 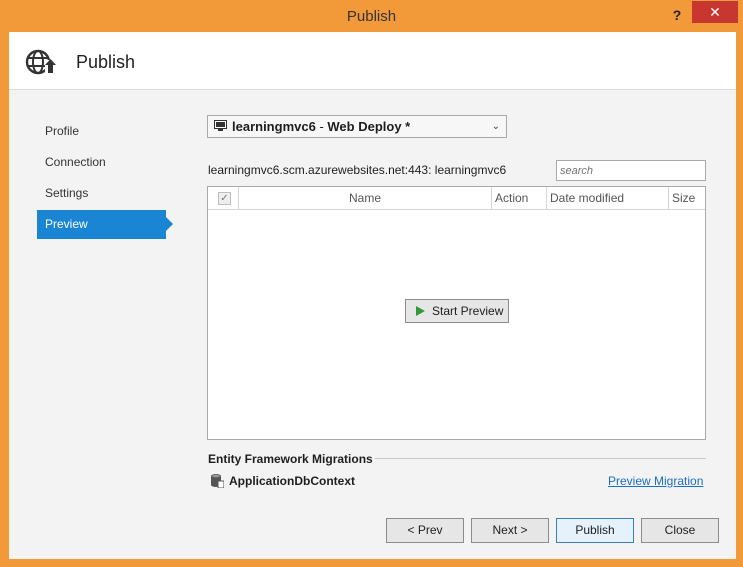 I want to click on nav-item-connection: Connection, so click(x=101, y=162).